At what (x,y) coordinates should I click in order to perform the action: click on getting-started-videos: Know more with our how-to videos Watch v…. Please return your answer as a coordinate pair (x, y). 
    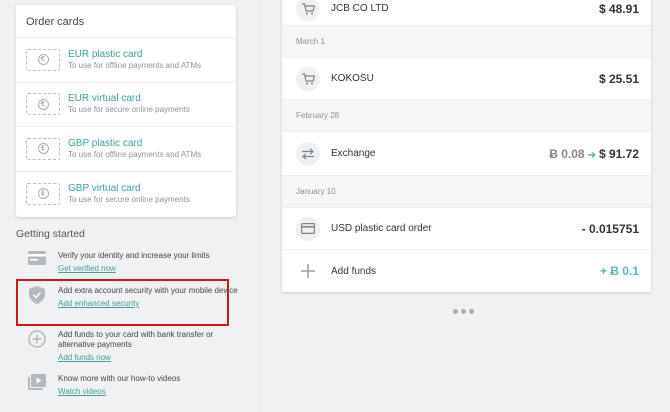
    Looking at the image, I should click on (133, 385).